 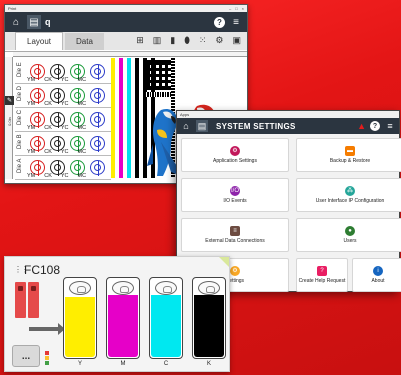 I want to click on users-icon: ●, so click(x=350, y=230).